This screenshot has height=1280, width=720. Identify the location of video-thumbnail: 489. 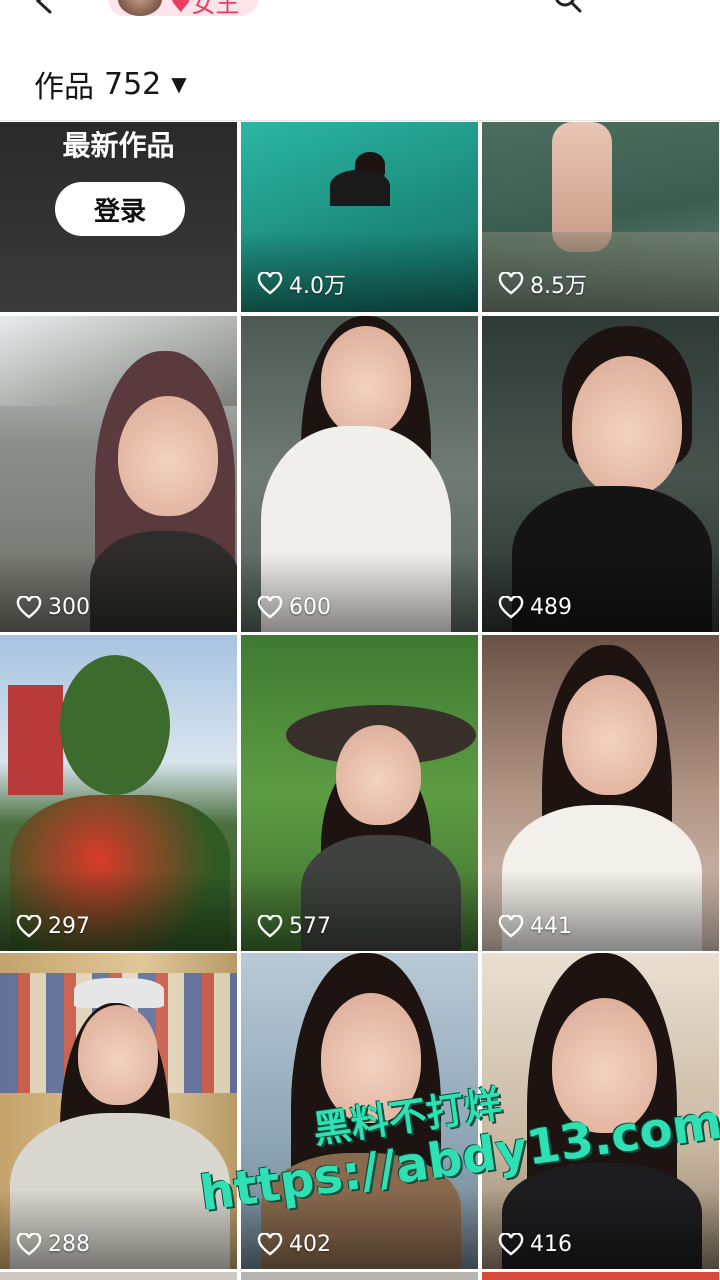
(600, 474).